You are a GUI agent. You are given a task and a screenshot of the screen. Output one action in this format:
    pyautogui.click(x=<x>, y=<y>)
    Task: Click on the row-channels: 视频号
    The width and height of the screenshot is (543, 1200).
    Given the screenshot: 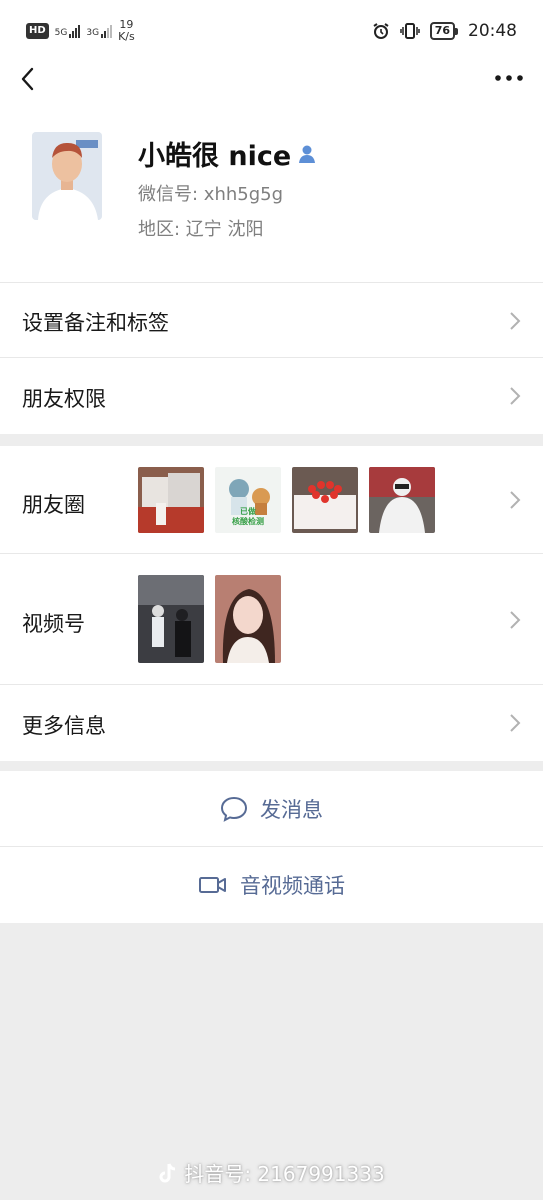 What is the action you would take?
    pyautogui.click(x=271, y=619)
    